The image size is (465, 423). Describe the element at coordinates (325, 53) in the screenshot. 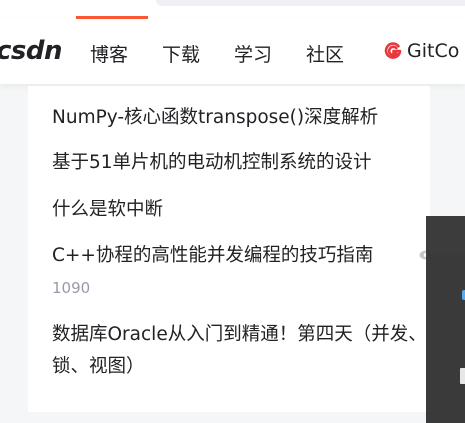

I see `nav-item-community: 社区` at that location.